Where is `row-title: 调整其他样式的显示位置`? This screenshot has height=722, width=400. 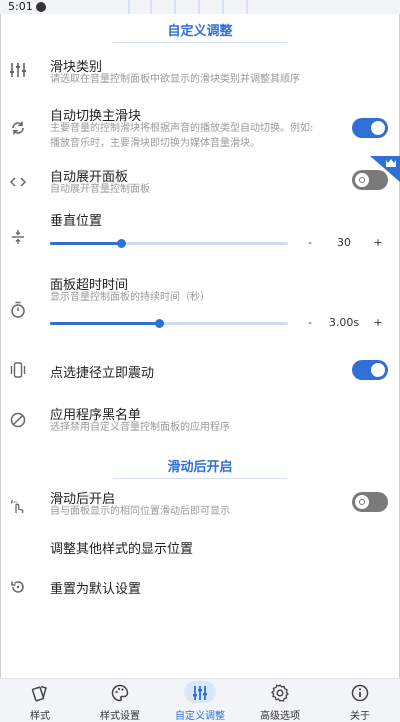
row-title: 调整其他样式的显示位置 is located at coordinates (122, 549).